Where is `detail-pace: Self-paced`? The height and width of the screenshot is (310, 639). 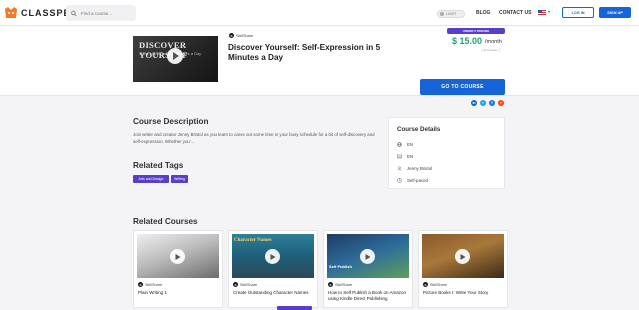 detail-pace: Self-paced is located at coordinates (412, 180).